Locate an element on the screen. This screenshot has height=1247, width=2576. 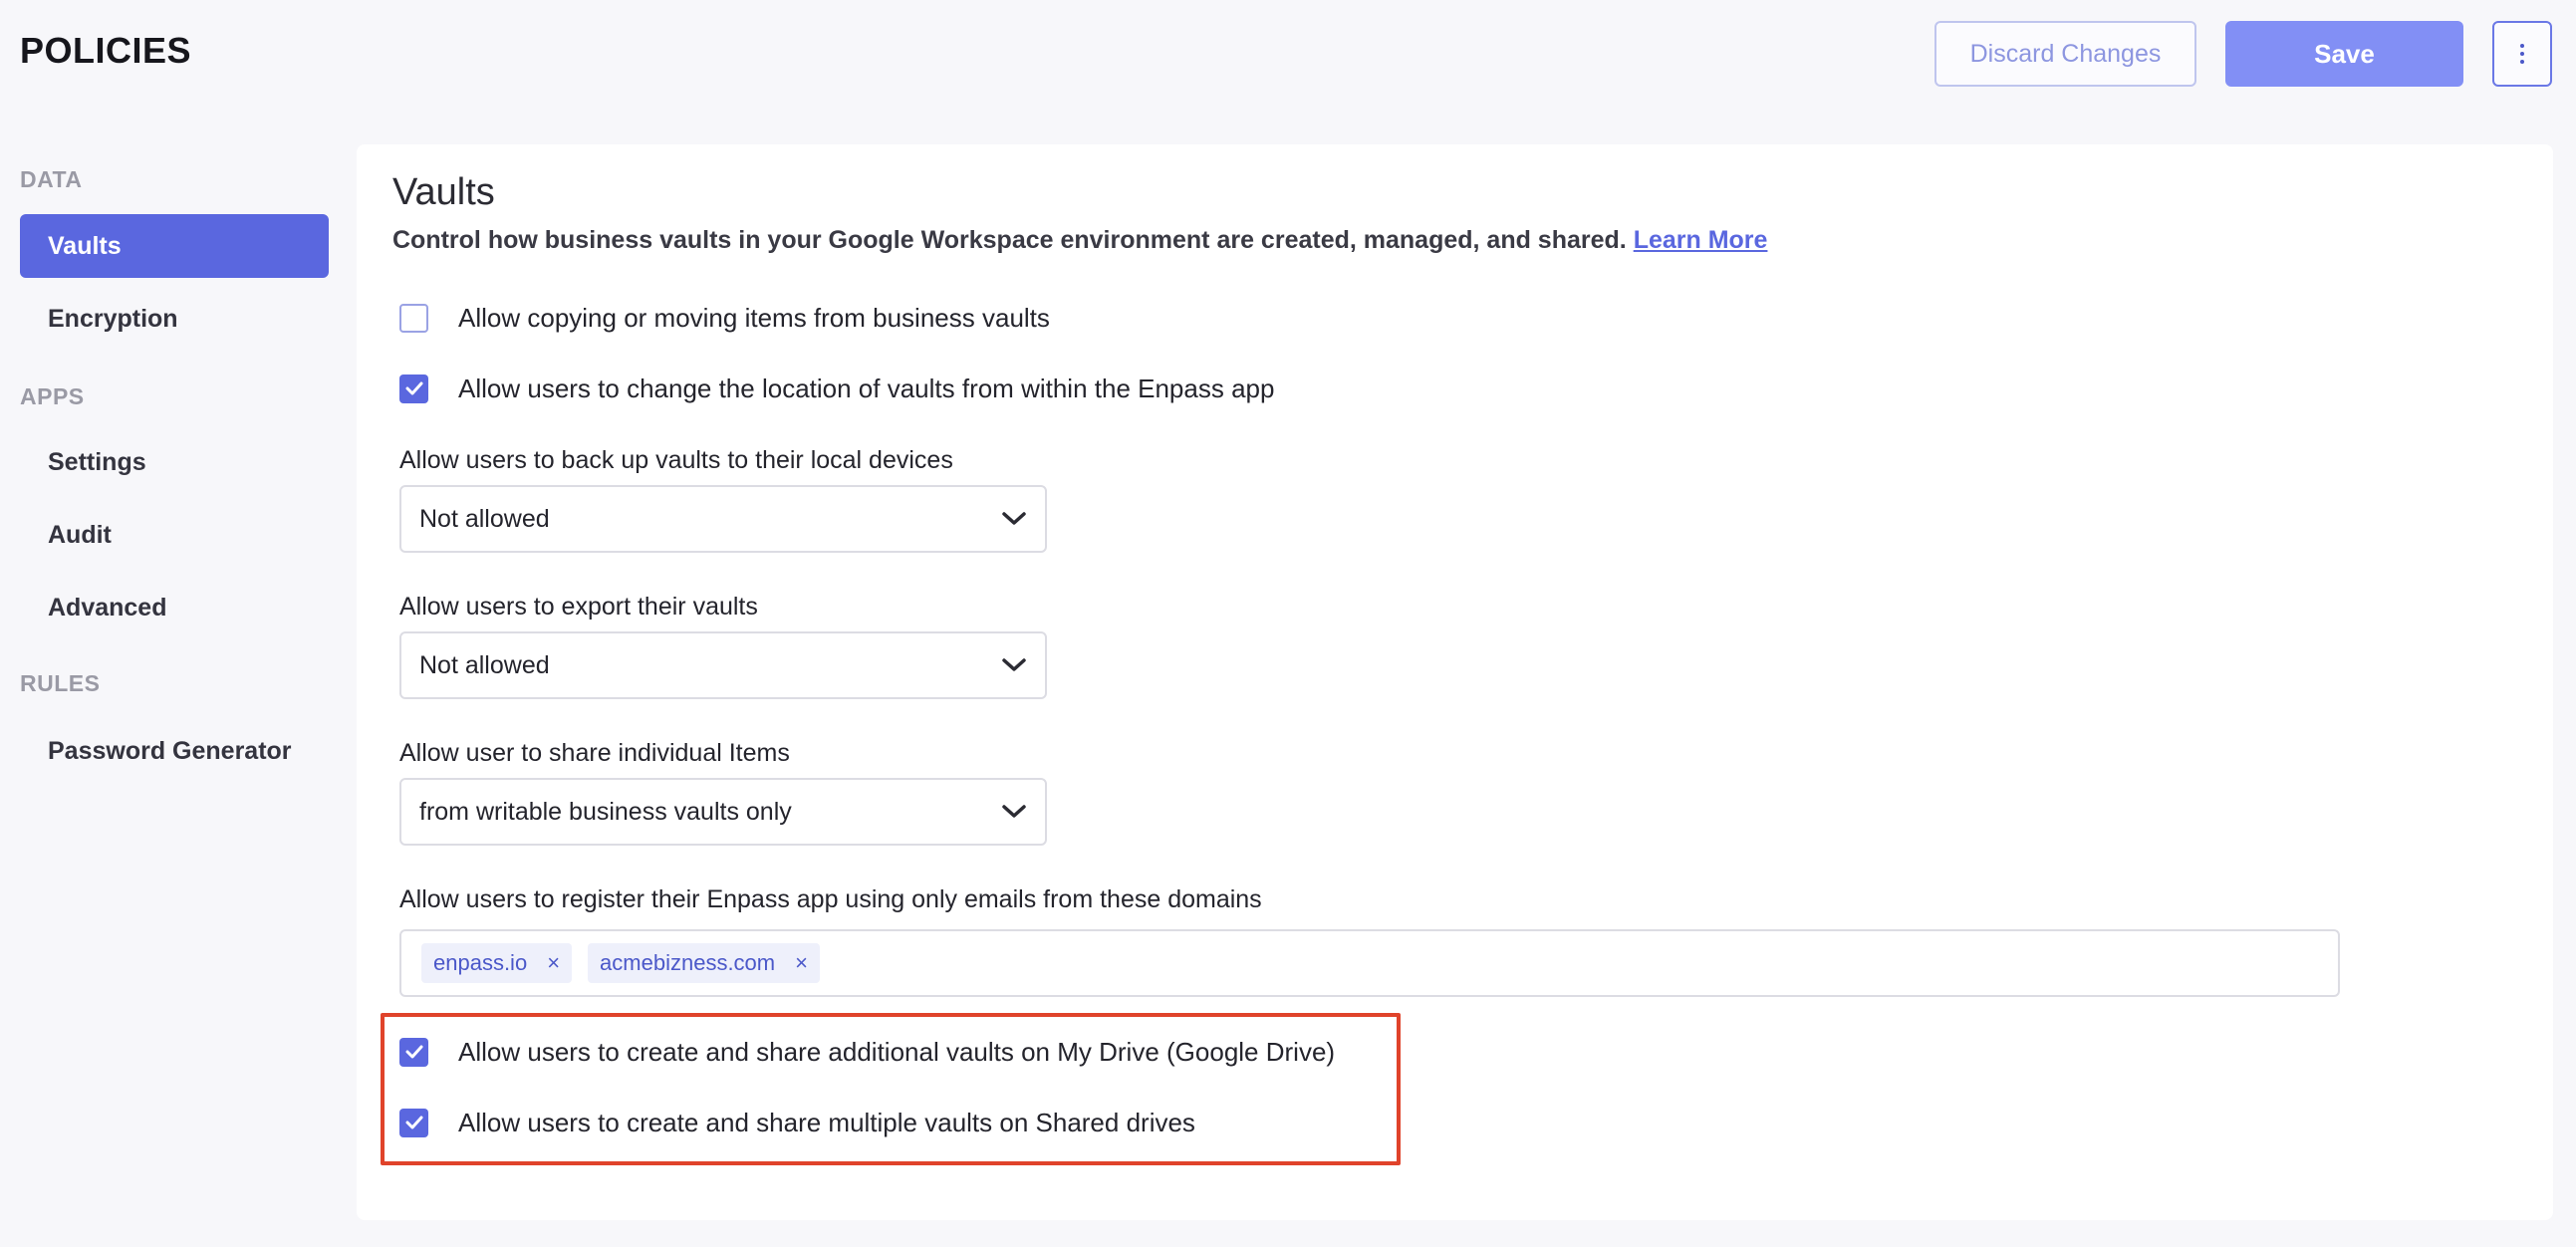
tag-label: enpass.io is located at coordinates (480, 962).